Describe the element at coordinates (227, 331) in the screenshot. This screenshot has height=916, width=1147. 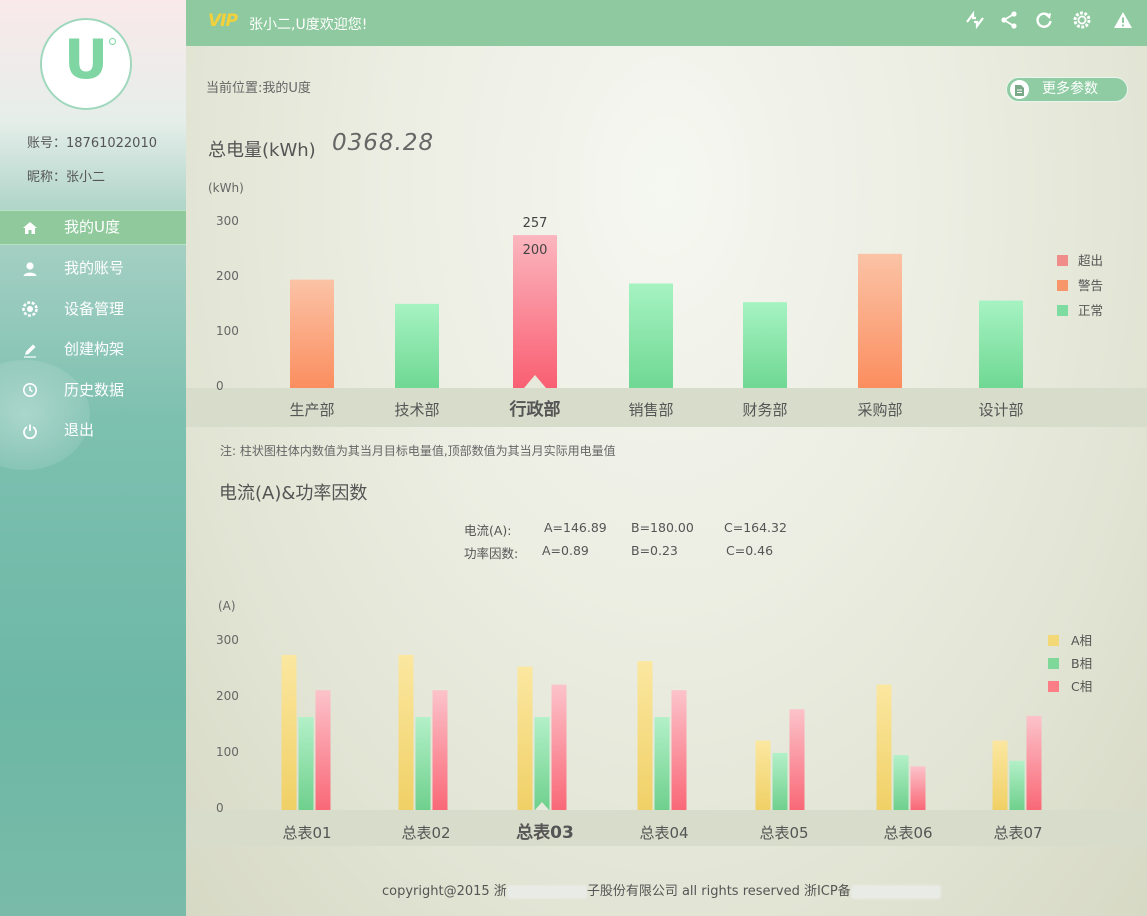
I see `y-tick-label: 100` at that location.